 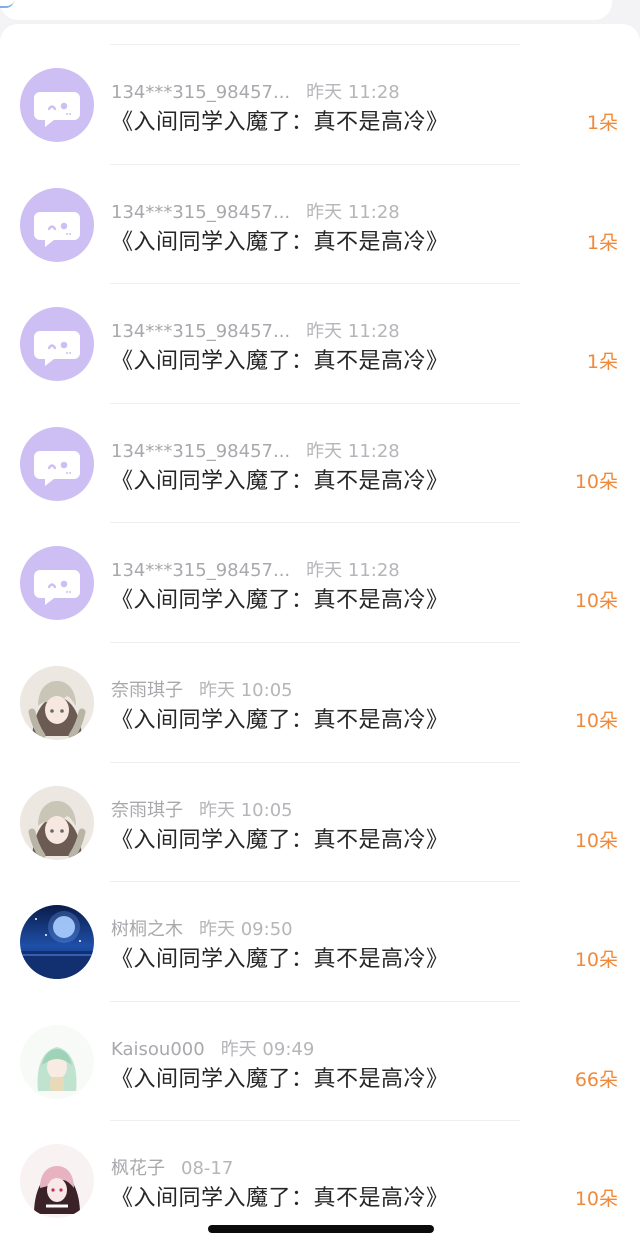 What do you see at coordinates (57, 1181) in the screenshot?
I see `pink-hair-avatar` at bounding box center [57, 1181].